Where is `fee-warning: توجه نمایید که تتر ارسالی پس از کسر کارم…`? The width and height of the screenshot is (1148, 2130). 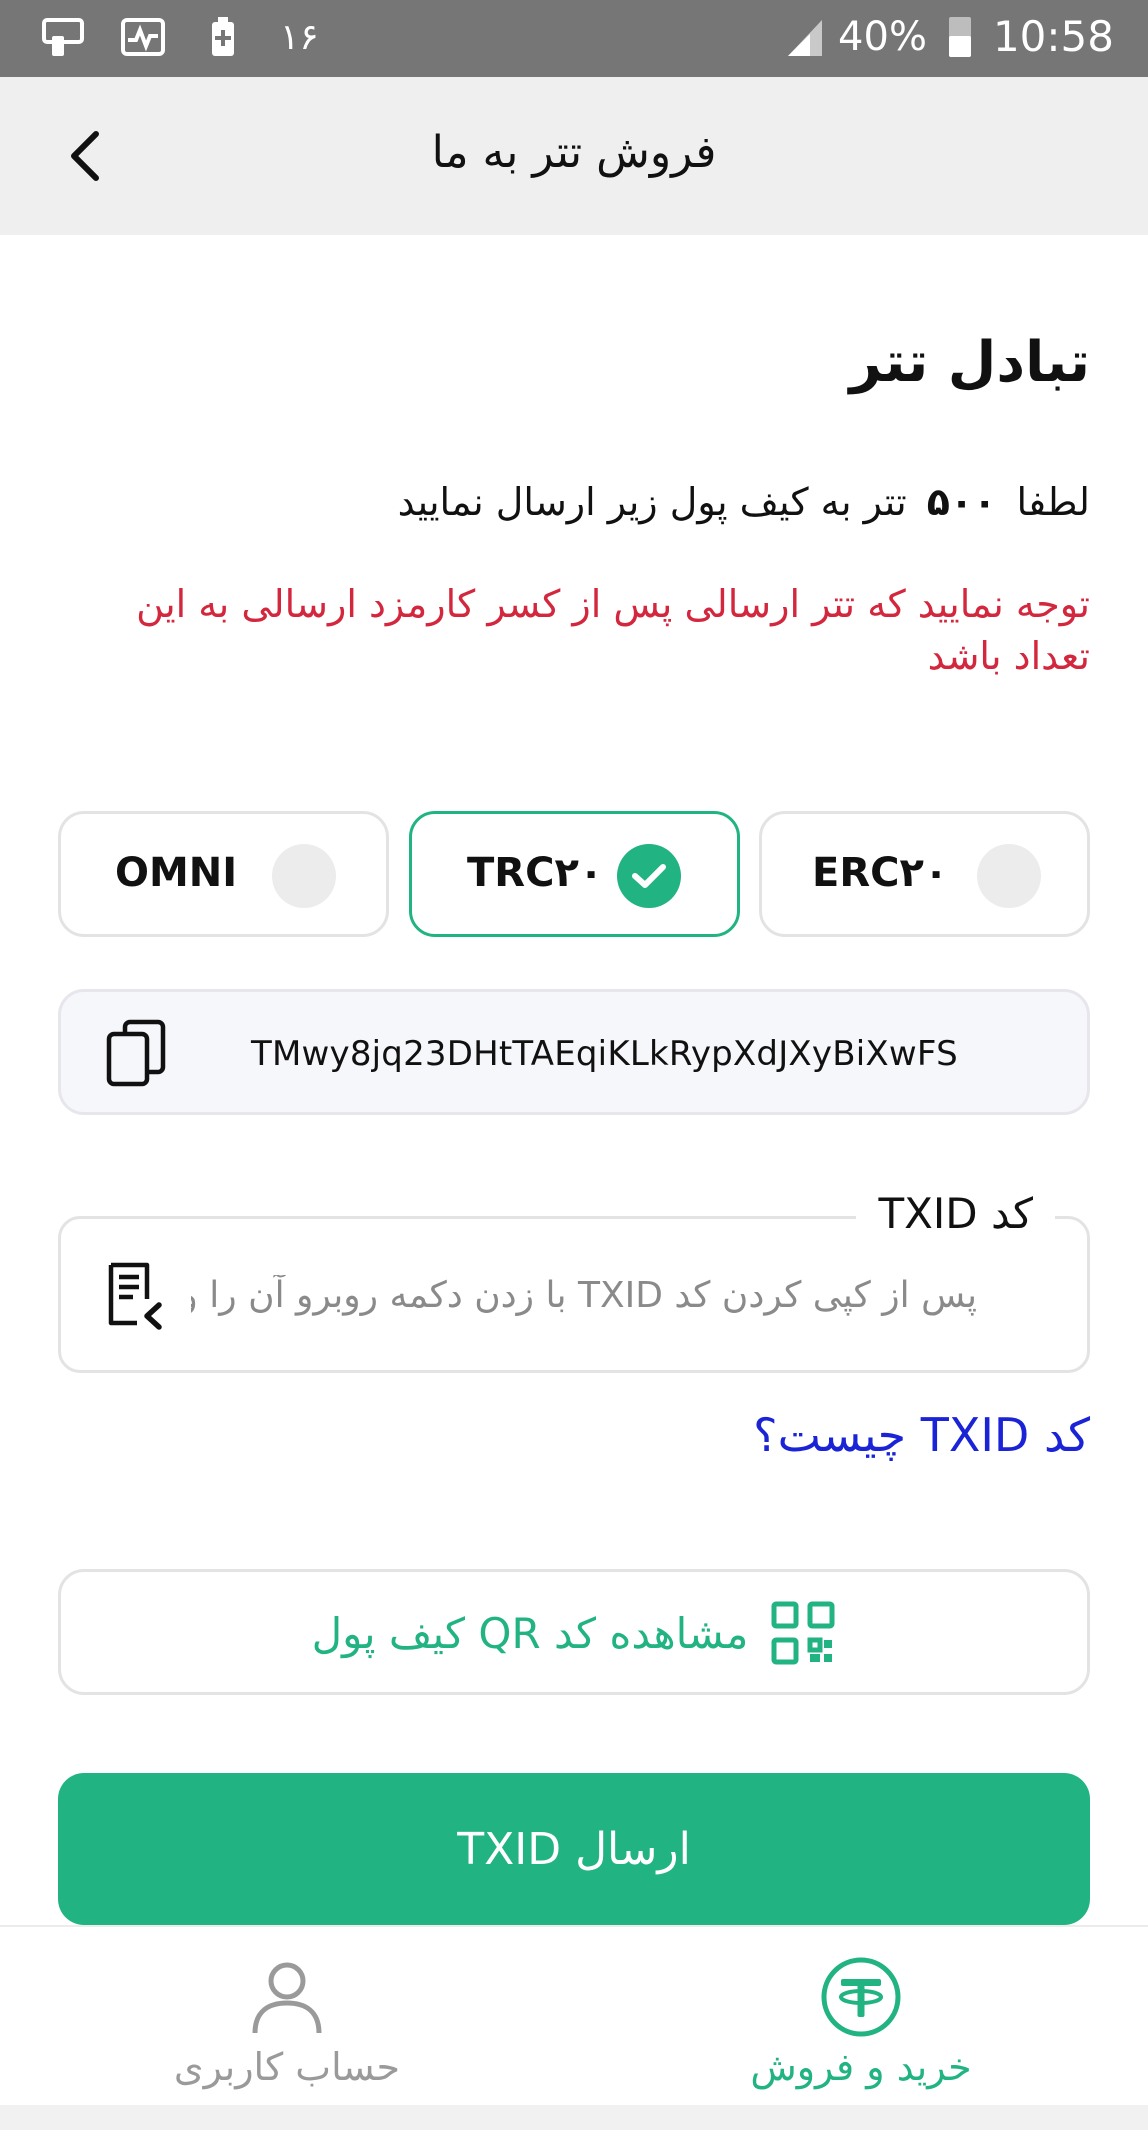 fee-warning: توجه نمایید که تتر ارسالی پس از کسر کارم… is located at coordinates (613, 630).